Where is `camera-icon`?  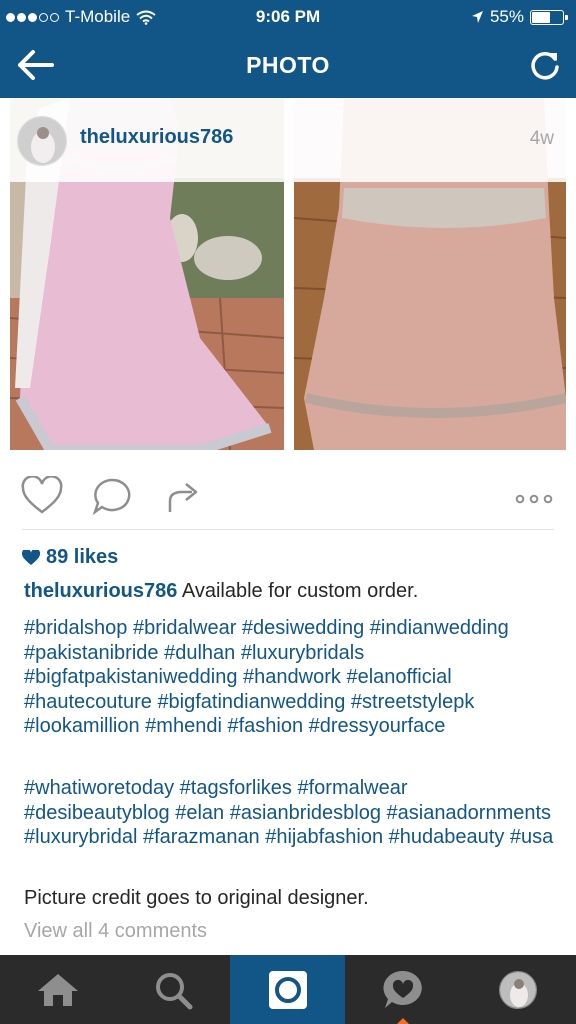
camera-icon is located at coordinates (287, 989).